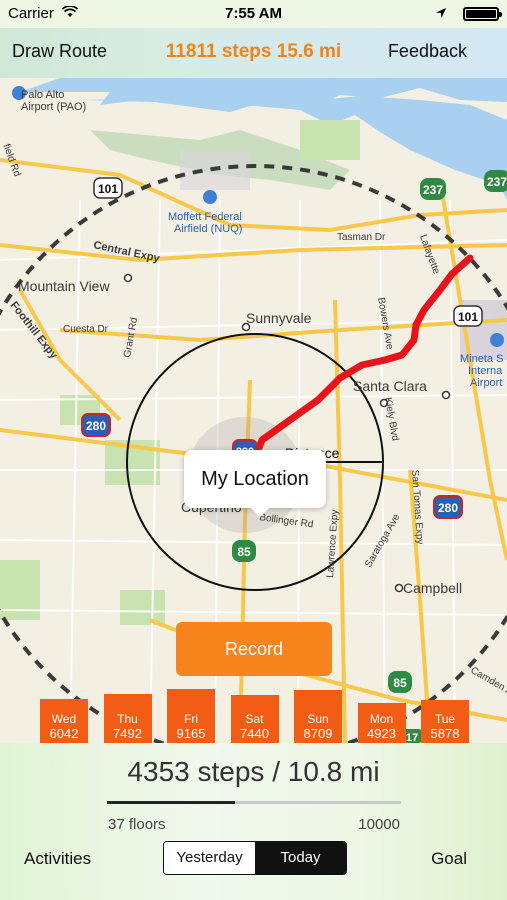  What do you see at coordinates (126, 252) in the screenshot?
I see `map-label: Central Expy` at bounding box center [126, 252].